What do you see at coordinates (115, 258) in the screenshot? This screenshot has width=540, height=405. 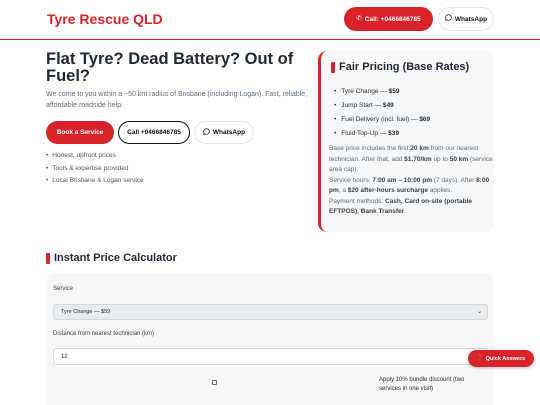 I see `calculator-title-text: Instant Price Calculator` at bounding box center [115, 258].